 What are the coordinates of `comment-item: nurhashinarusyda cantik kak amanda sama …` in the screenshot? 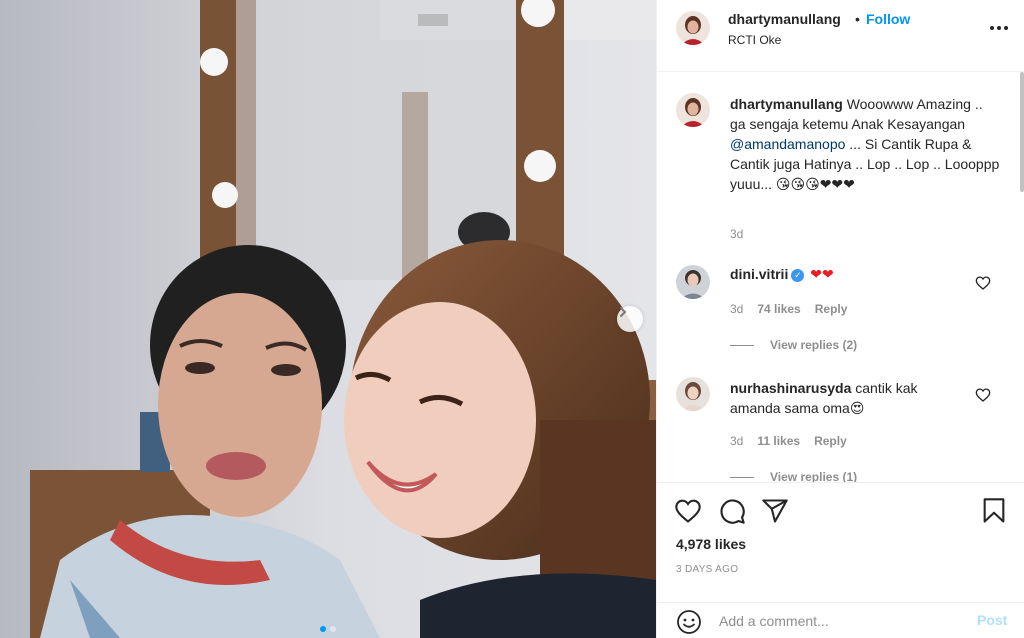 It's located at (850, 398).